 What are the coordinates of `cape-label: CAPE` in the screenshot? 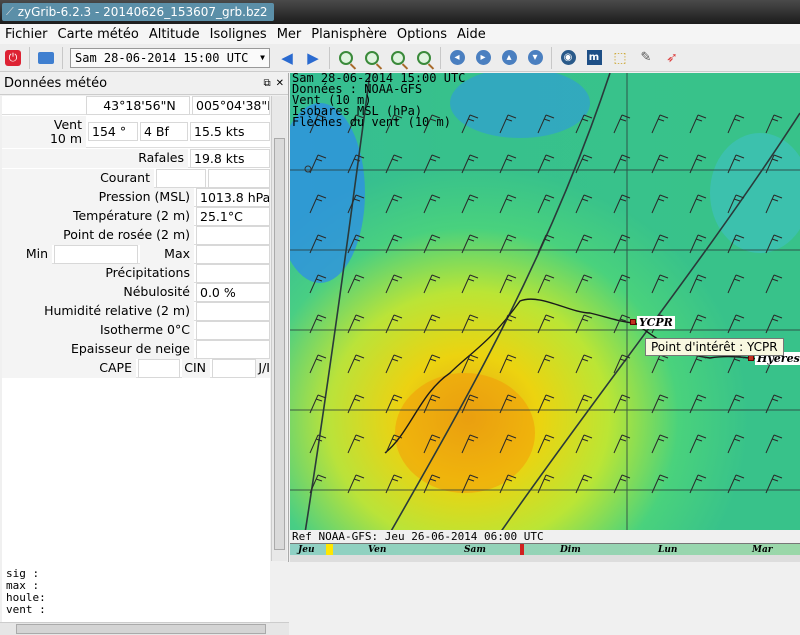 It's located at (69, 368).